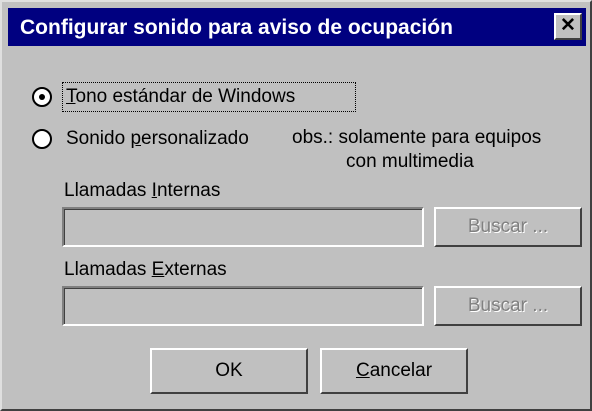  What do you see at coordinates (142, 190) in the screenshot?
I see `internal-calls-label: Llamadas Internas` at bounding box center [142, 190].